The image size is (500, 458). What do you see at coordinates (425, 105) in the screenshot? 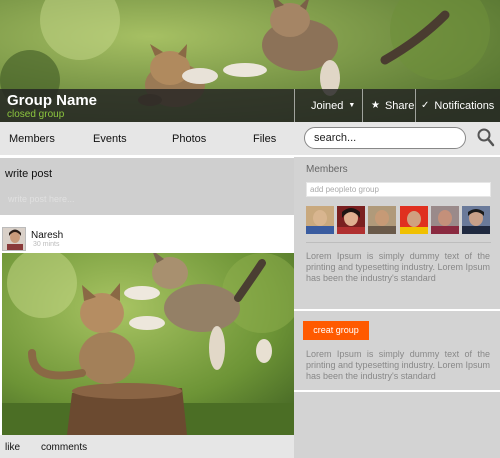
I see `check-icon: ✓` at bounding box center [425, 105].